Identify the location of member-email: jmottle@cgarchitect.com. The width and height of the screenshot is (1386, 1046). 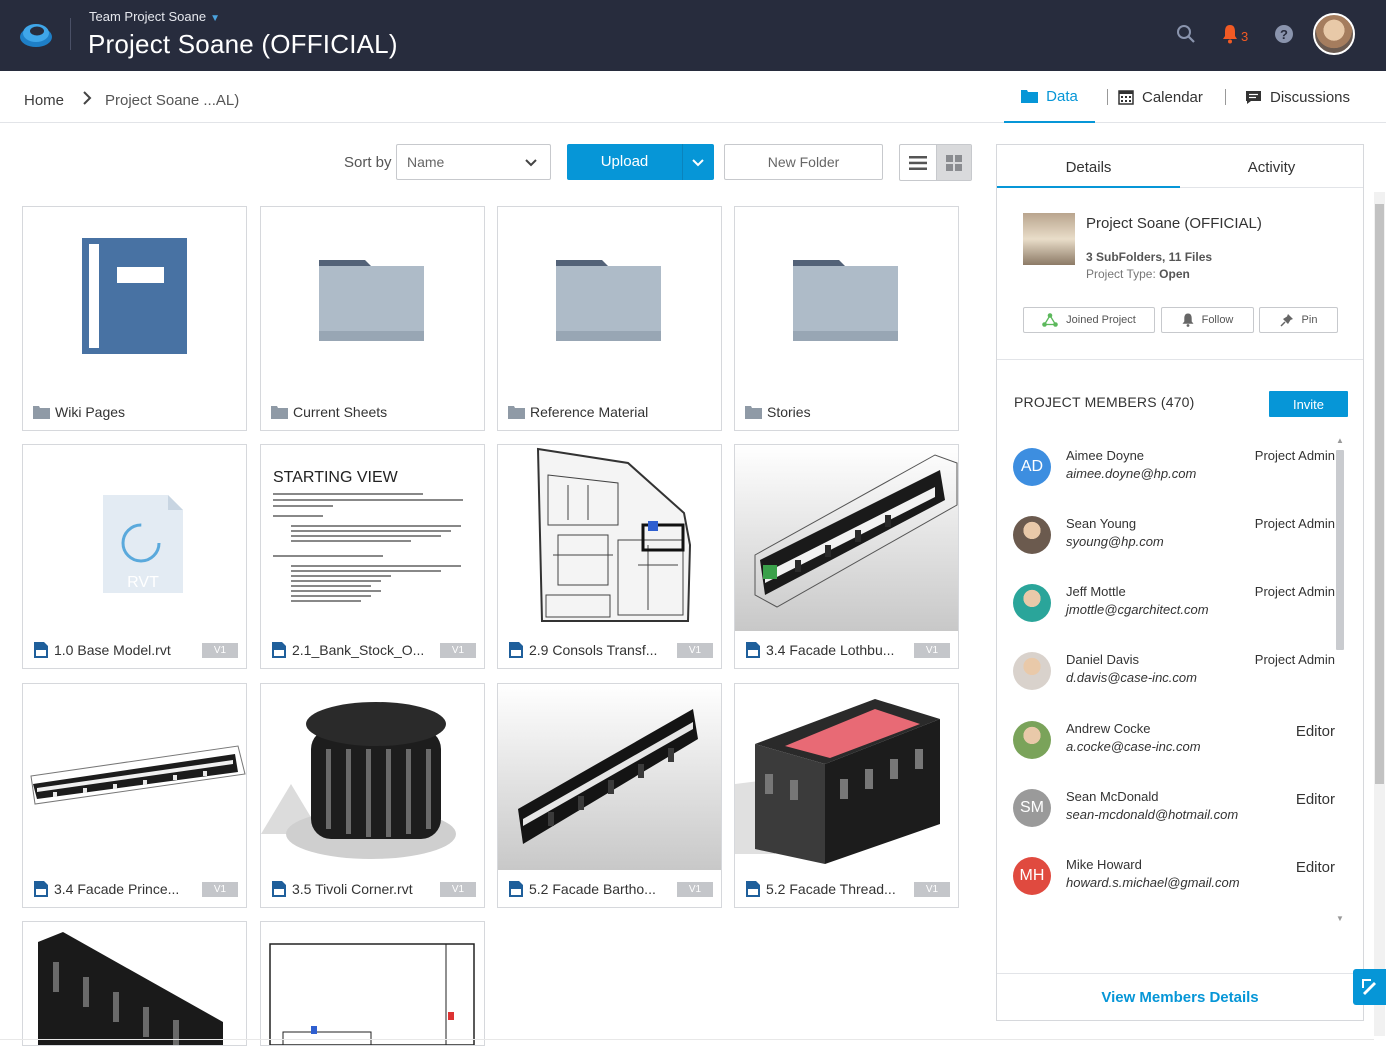
(1137, 609).